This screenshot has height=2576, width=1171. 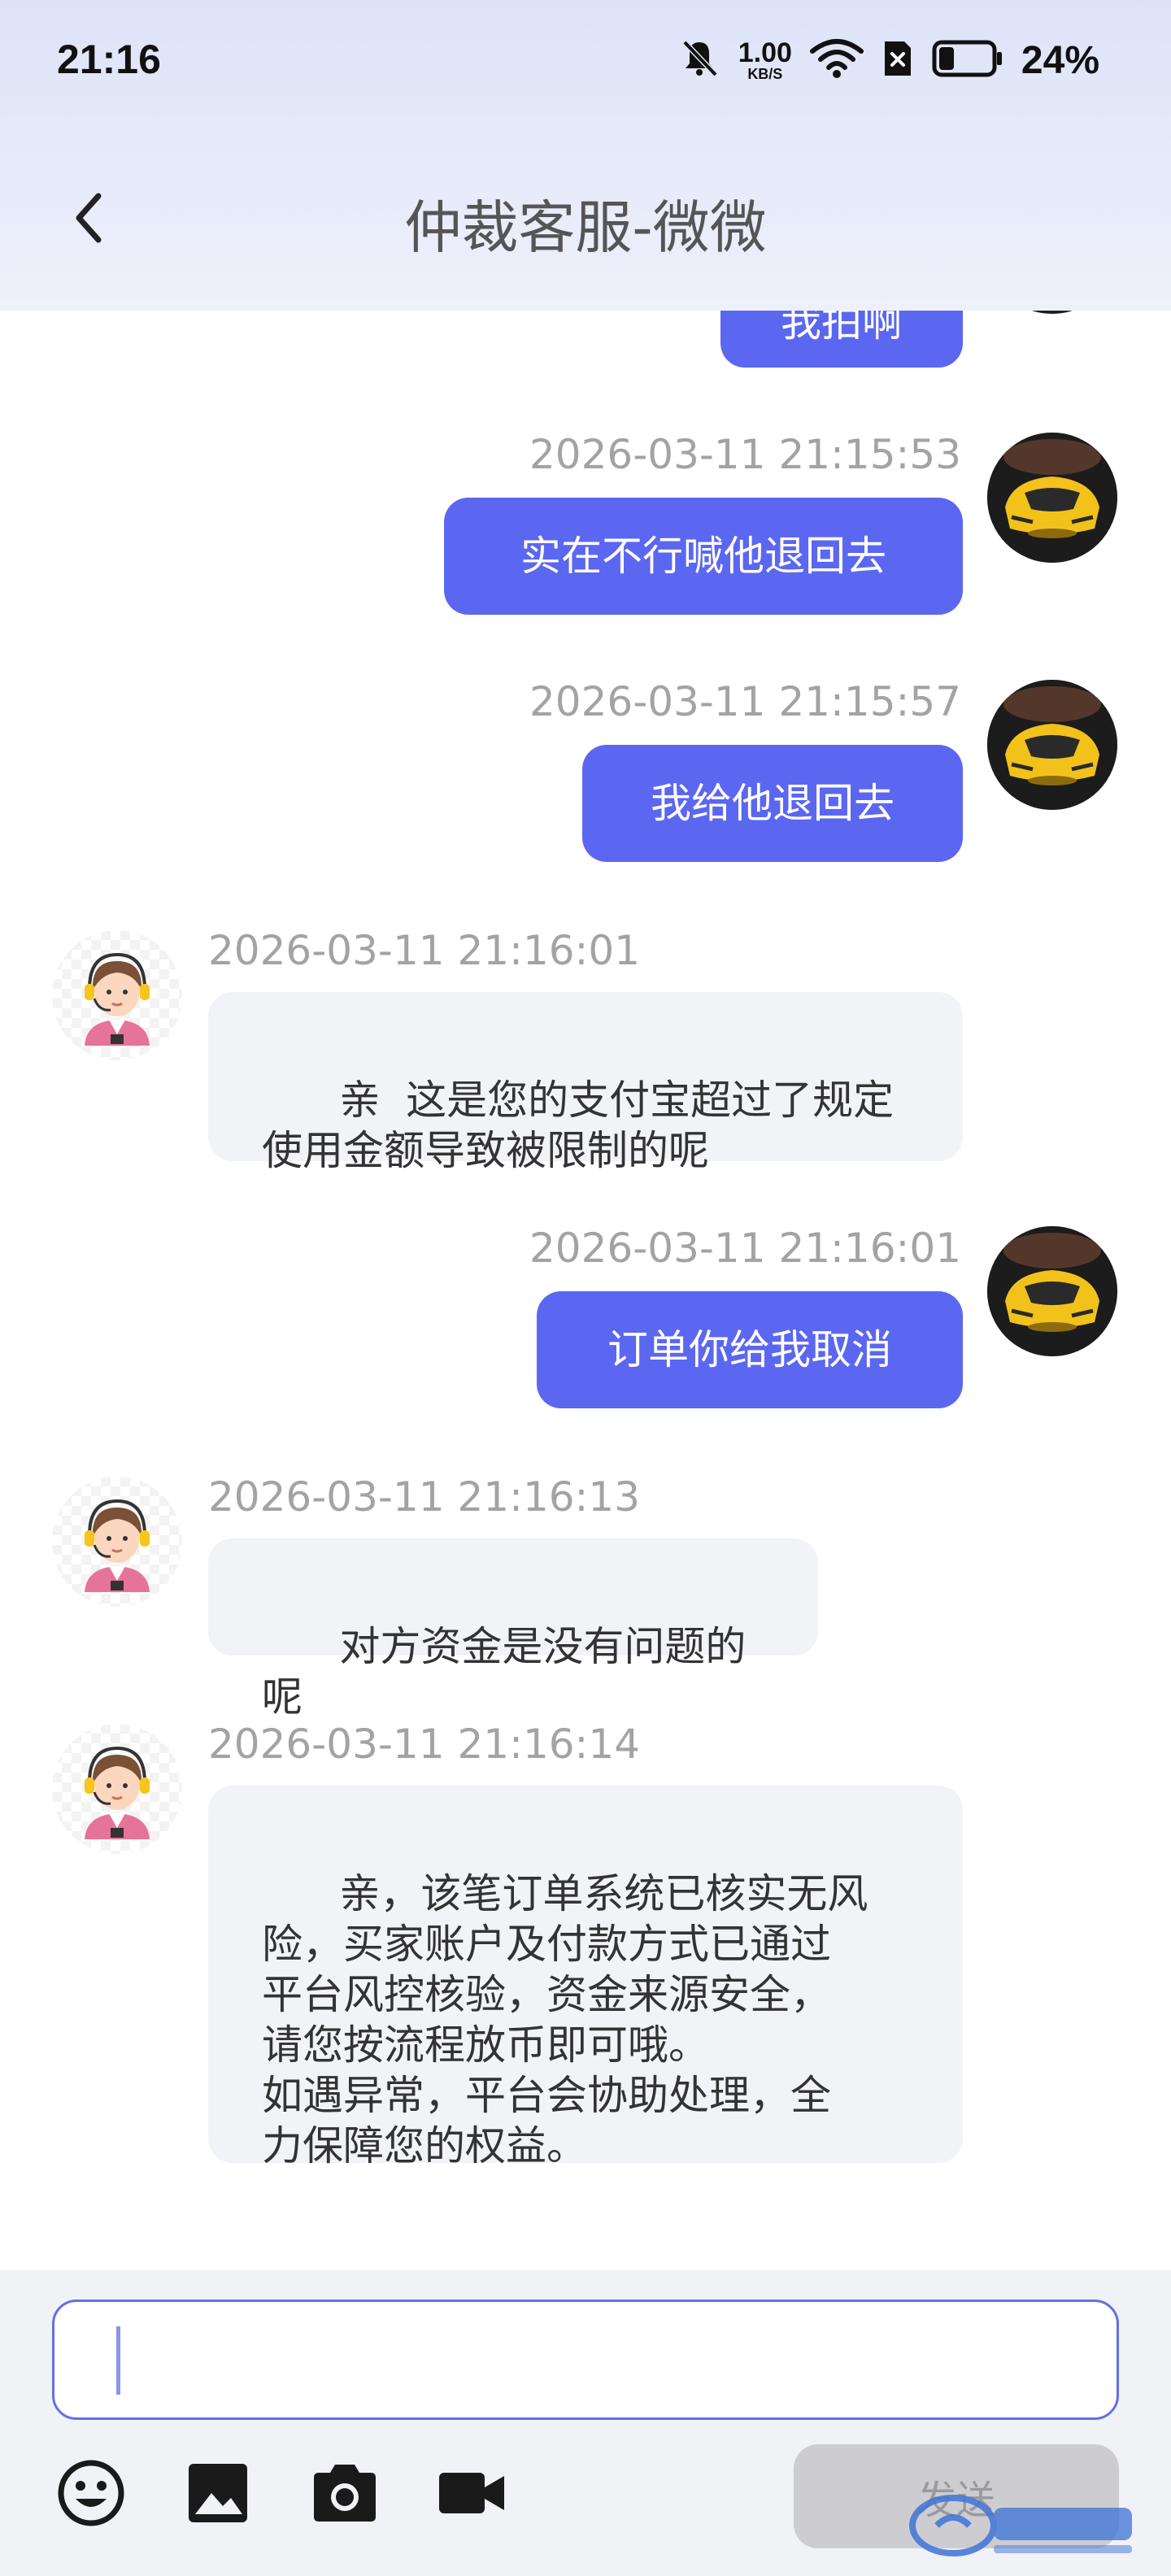 I want to click on my-message-bubble: 订单你给我取消, so click(x=750, y=1350).